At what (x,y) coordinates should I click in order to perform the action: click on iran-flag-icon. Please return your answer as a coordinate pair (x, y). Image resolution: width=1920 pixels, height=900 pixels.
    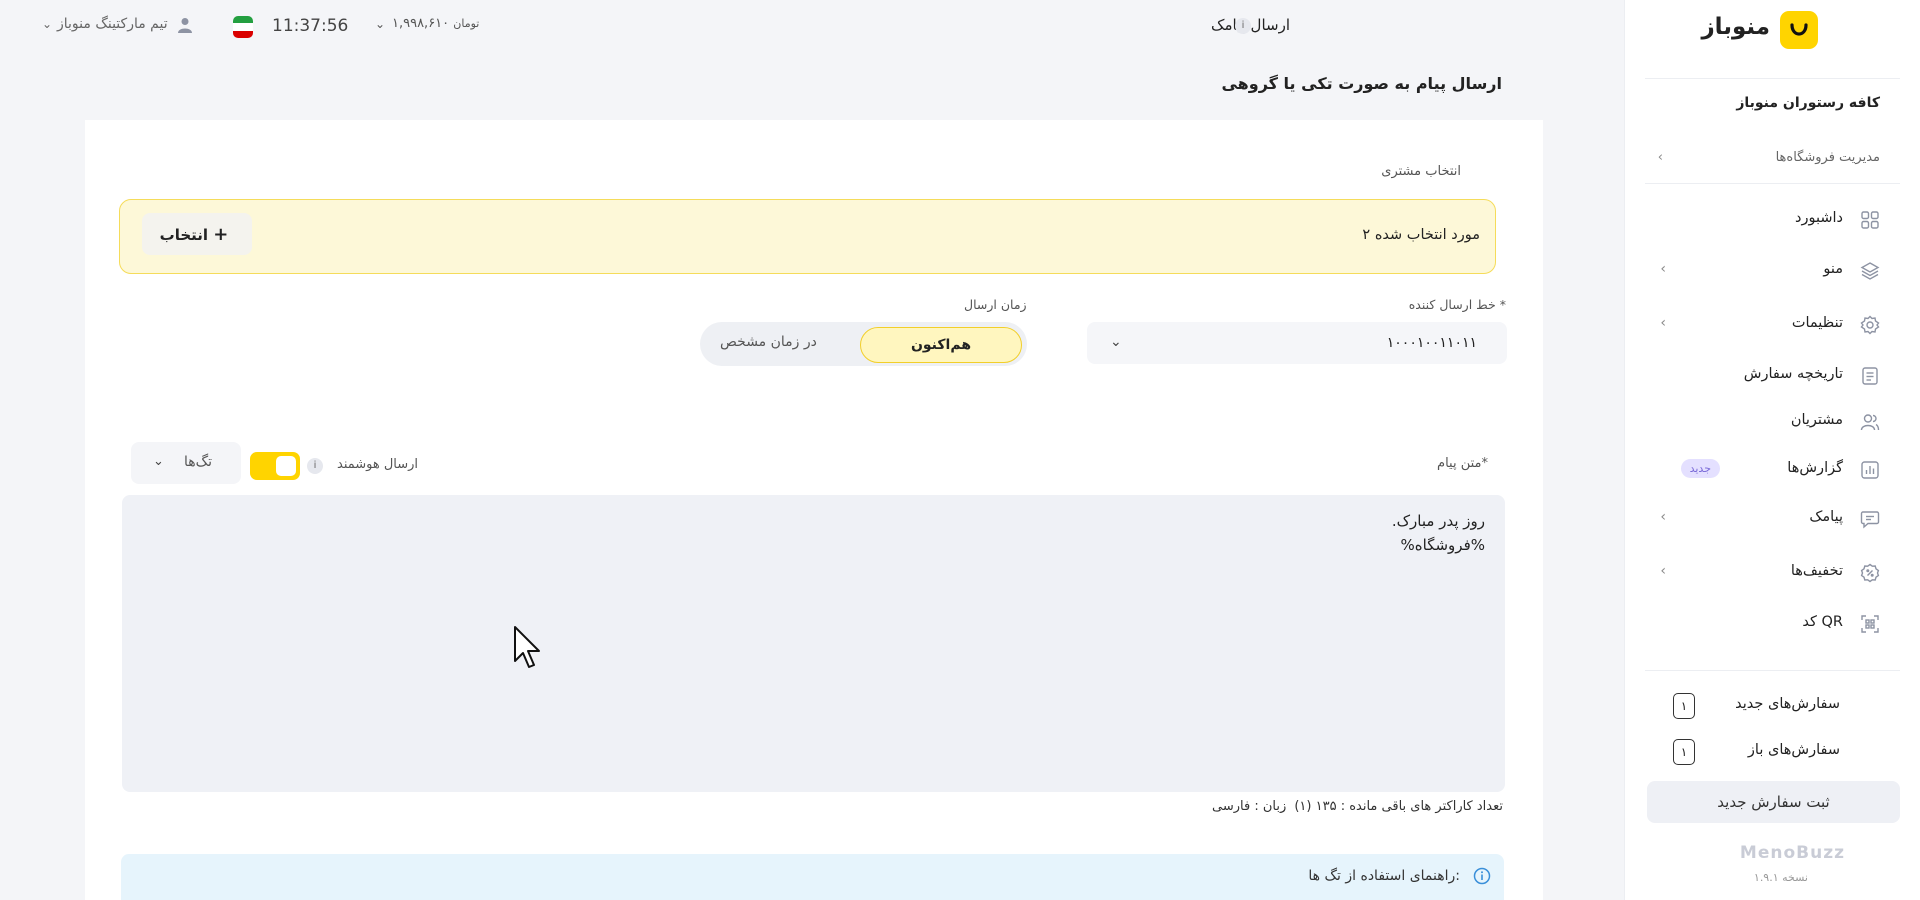
    Looking at the image, I should click on (243, 27).